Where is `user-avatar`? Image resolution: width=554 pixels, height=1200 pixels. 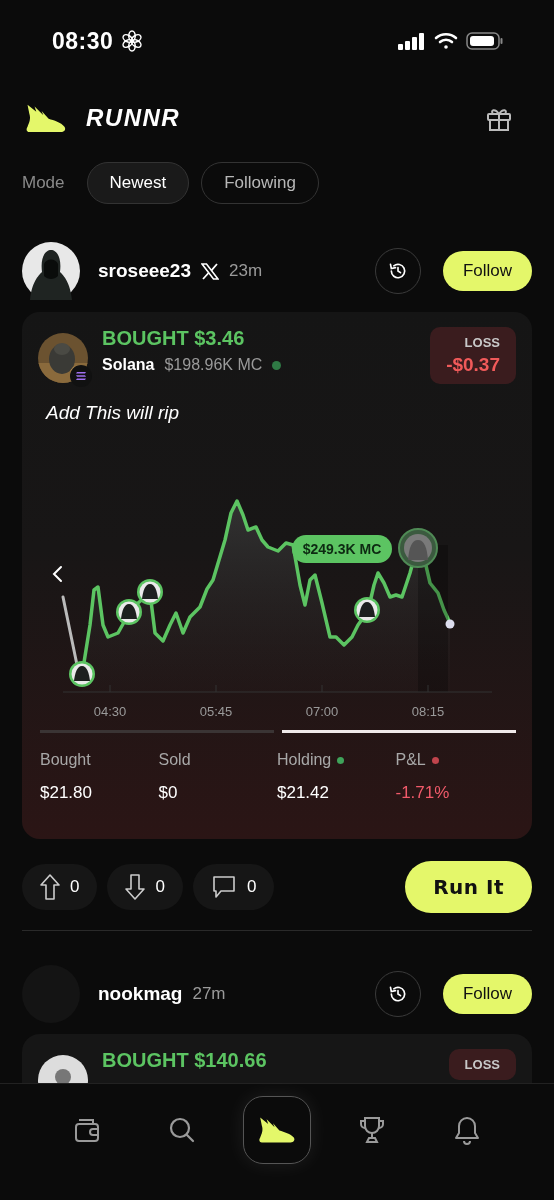
user-avatar is located at coordinates (51, 271).